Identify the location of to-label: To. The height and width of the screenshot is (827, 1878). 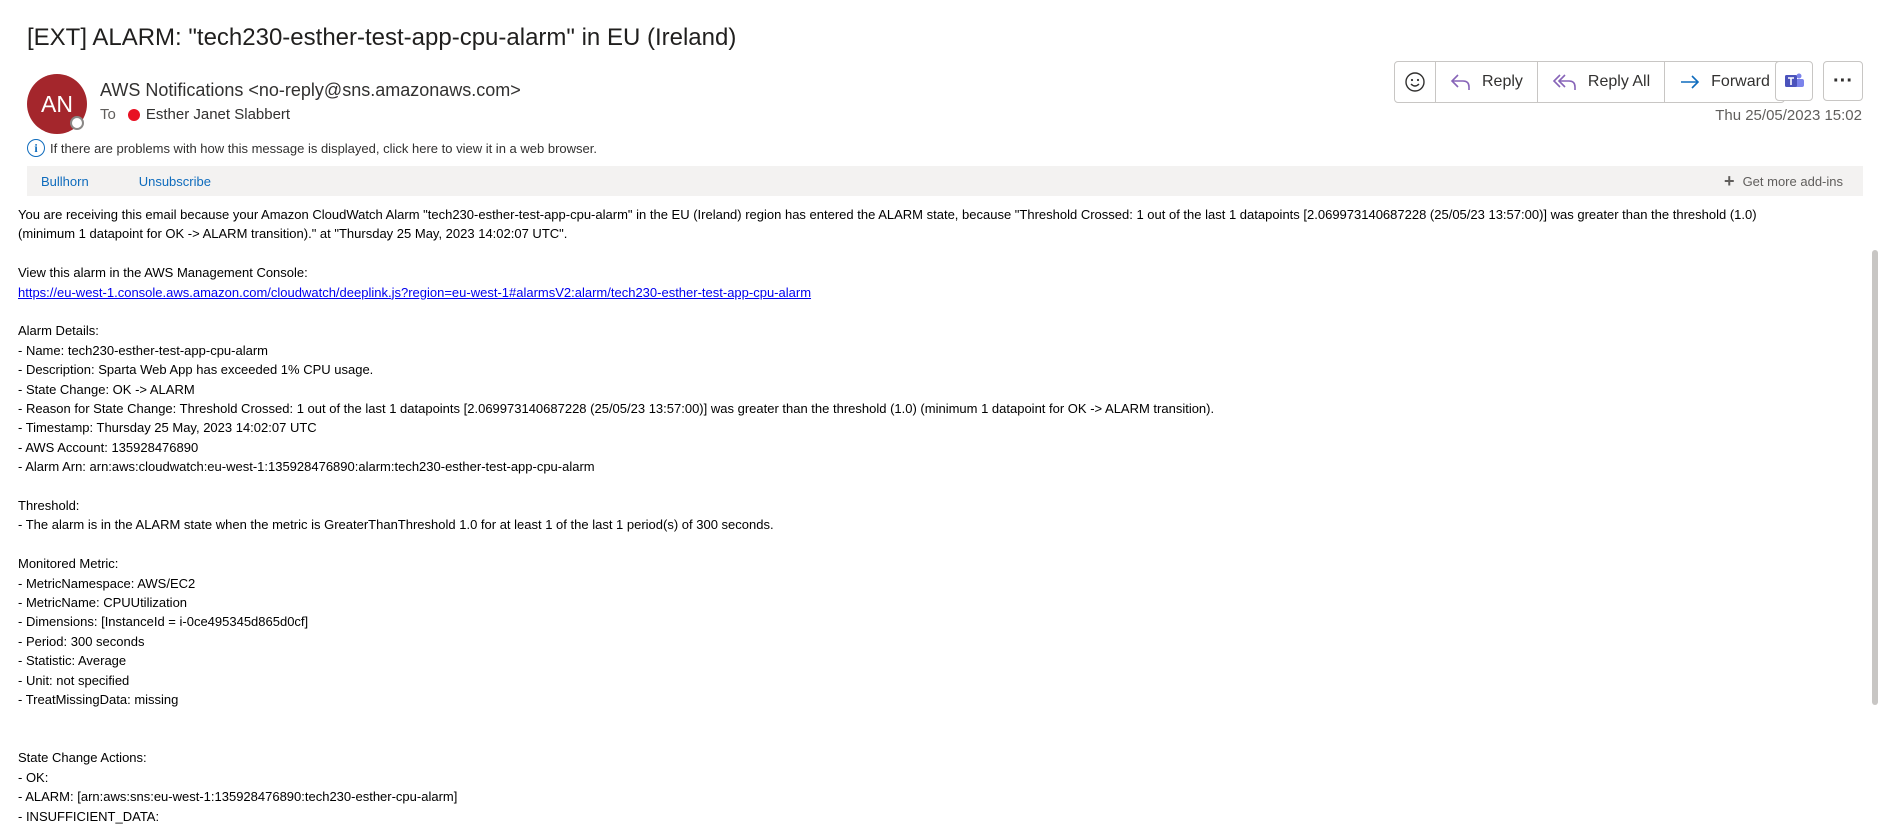
(108, 114).